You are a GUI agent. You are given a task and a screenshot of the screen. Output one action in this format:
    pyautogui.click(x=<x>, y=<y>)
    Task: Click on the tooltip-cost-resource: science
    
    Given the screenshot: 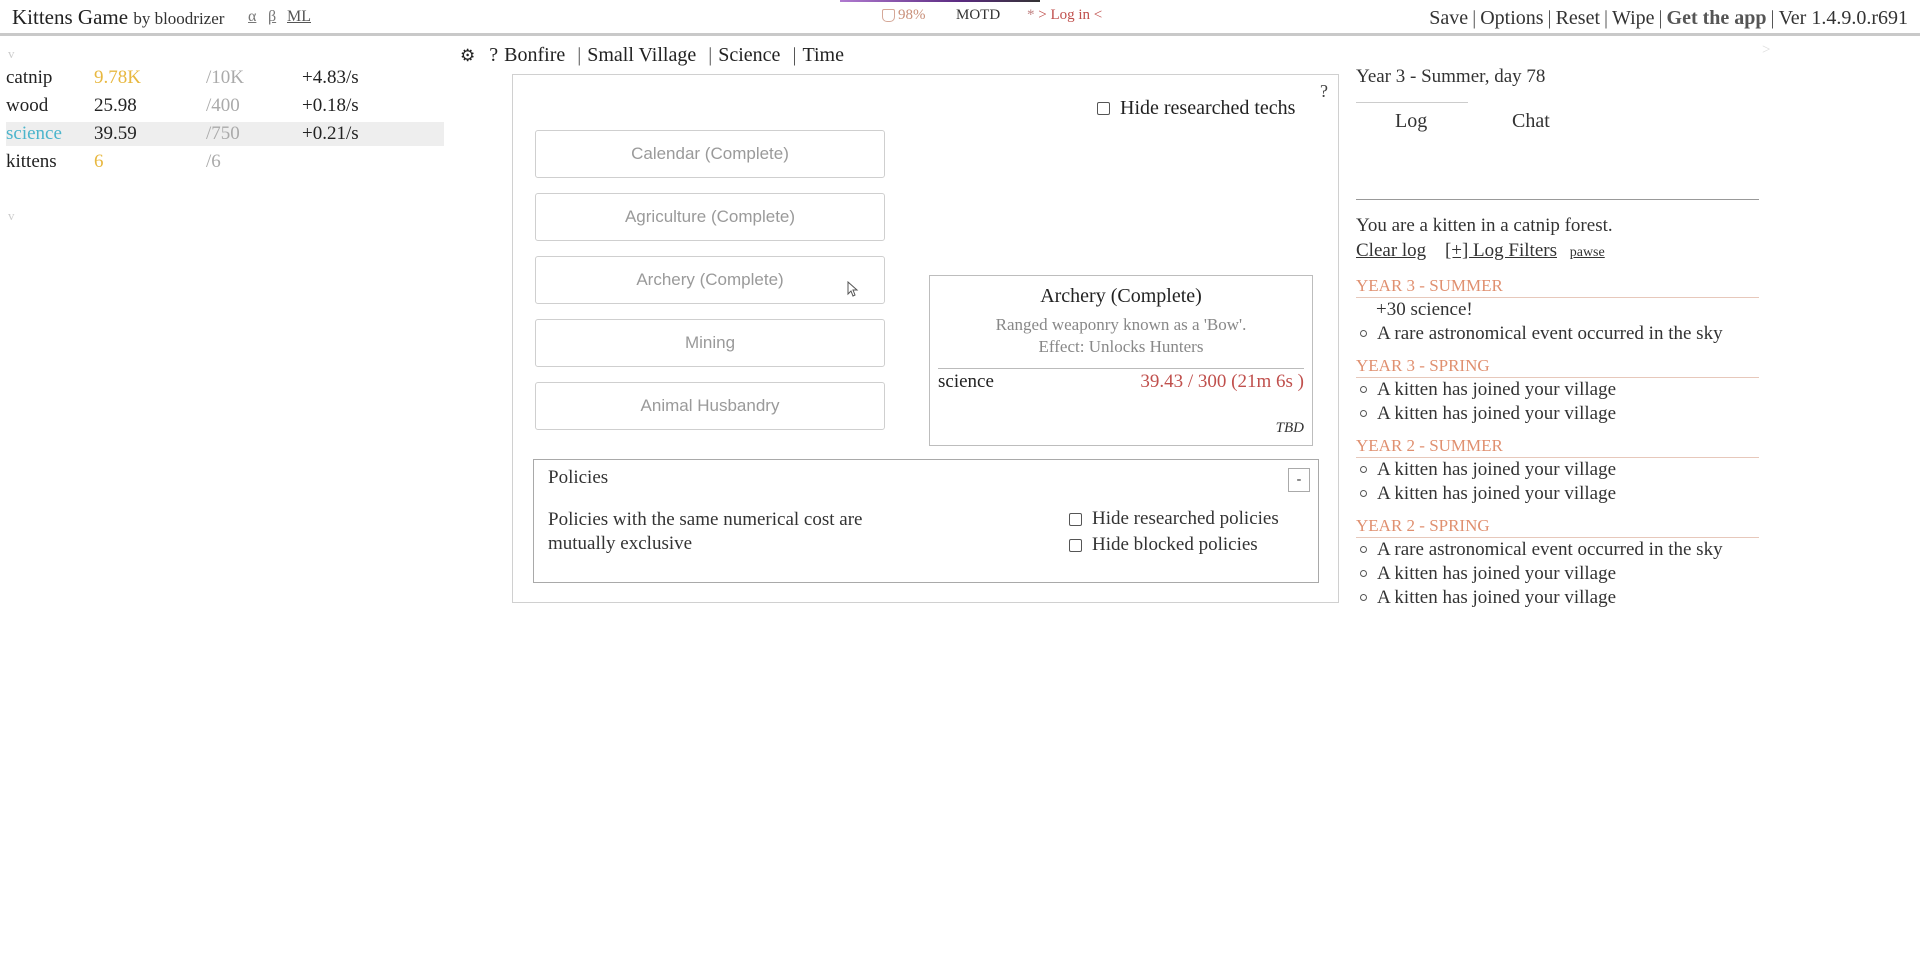 What is the action you would take?
    pyautogui.click(x=966, y=381)
    